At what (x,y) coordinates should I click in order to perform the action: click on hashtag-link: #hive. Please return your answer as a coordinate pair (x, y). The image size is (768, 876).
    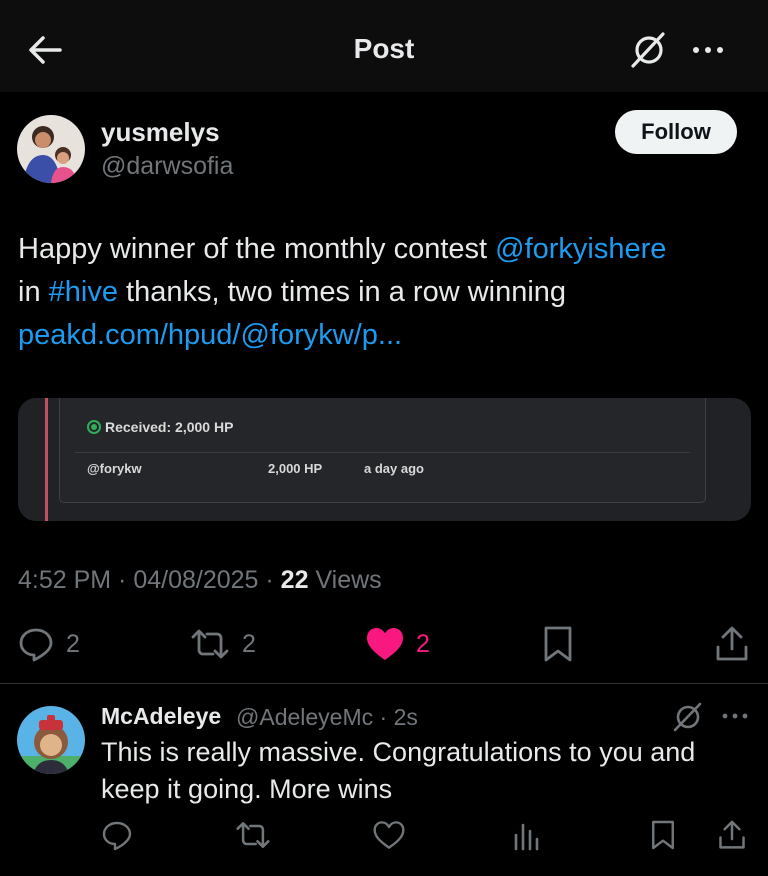
    Looking at the image, I should click on (83, 292).